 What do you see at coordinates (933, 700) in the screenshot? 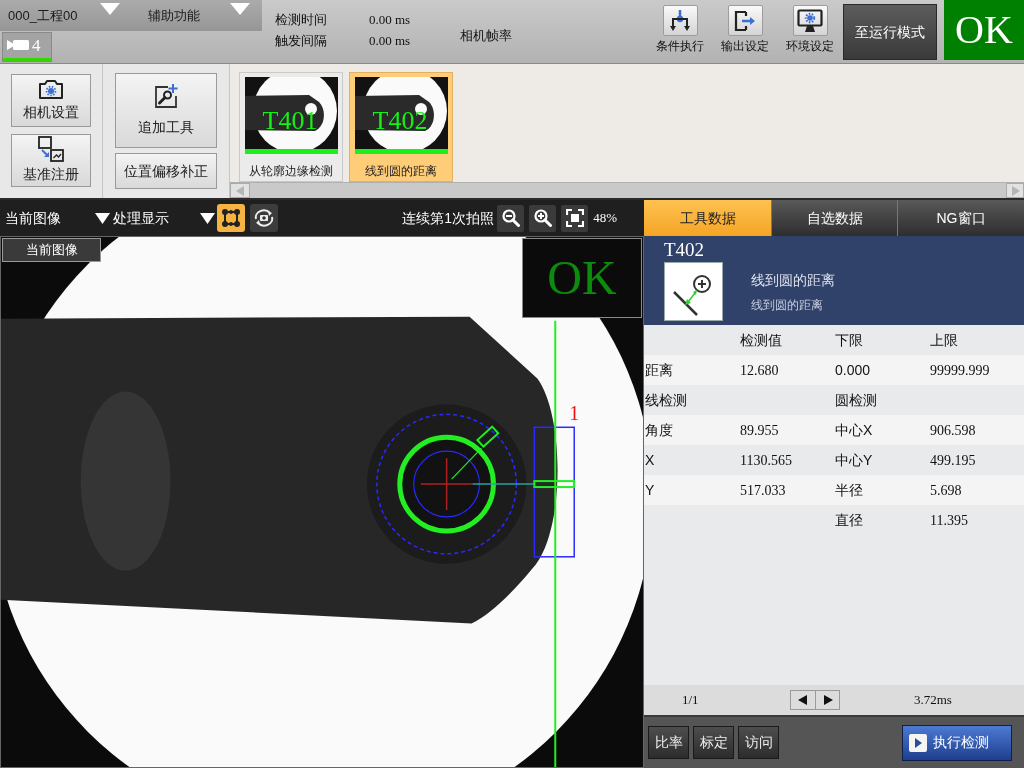
I see `elapsed-time-label: 3.72ms` at bounding box center [933, 700].